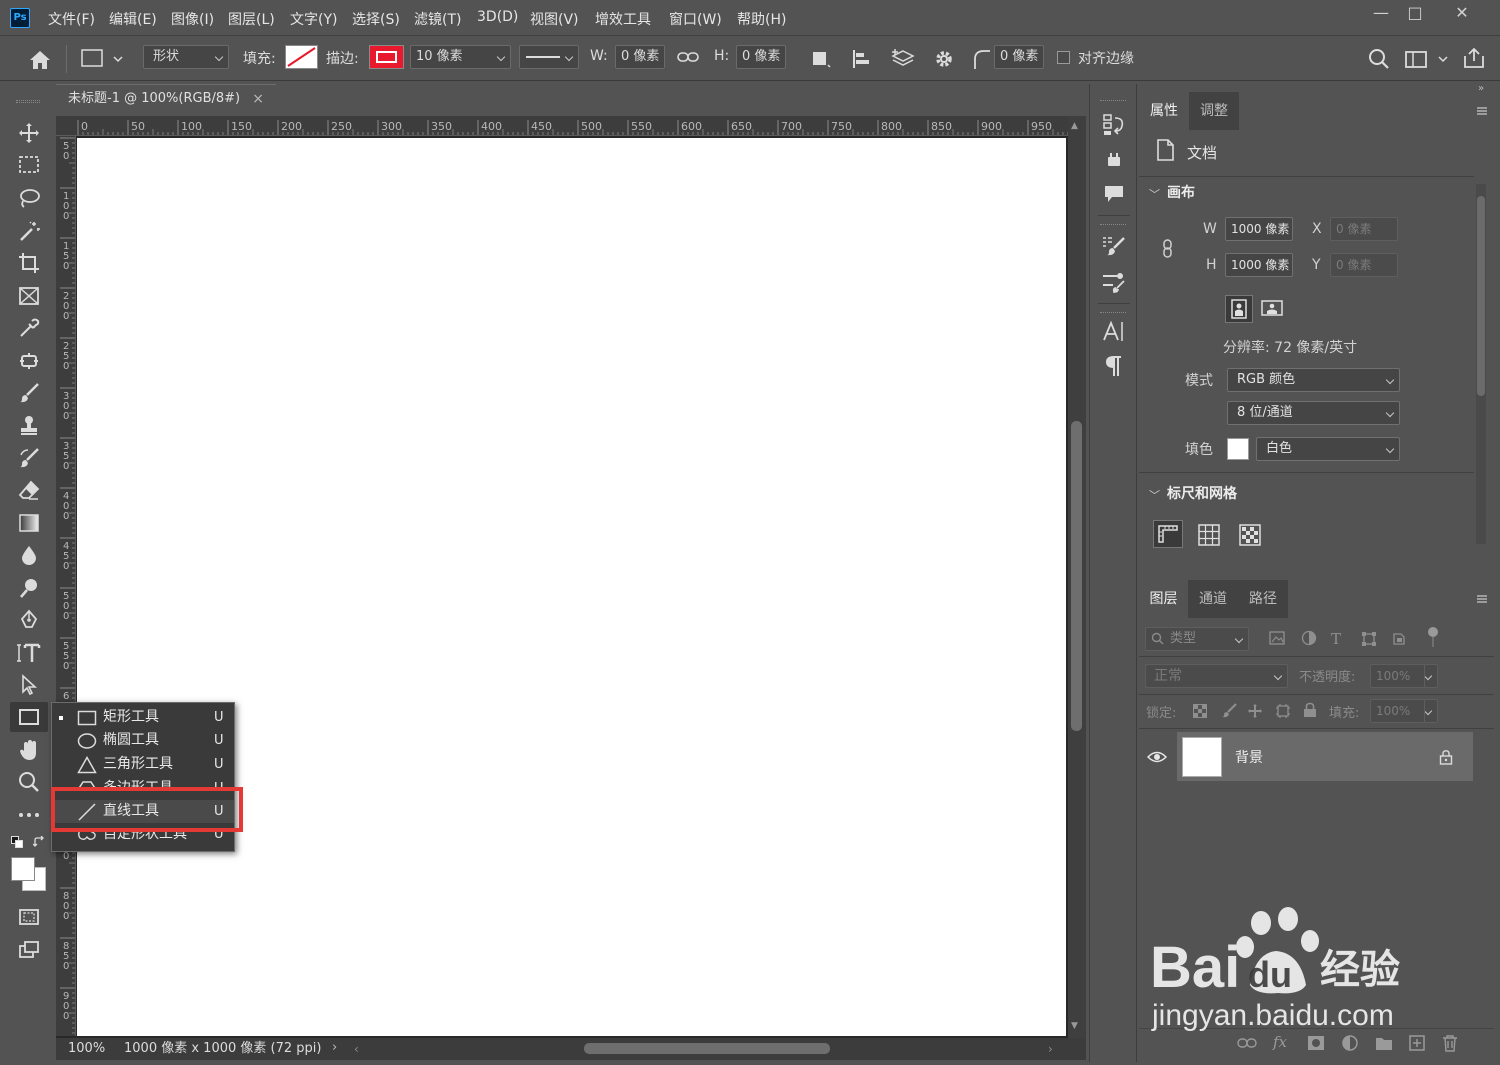  I want to click on swap-colors-icon, so click(39, 842).